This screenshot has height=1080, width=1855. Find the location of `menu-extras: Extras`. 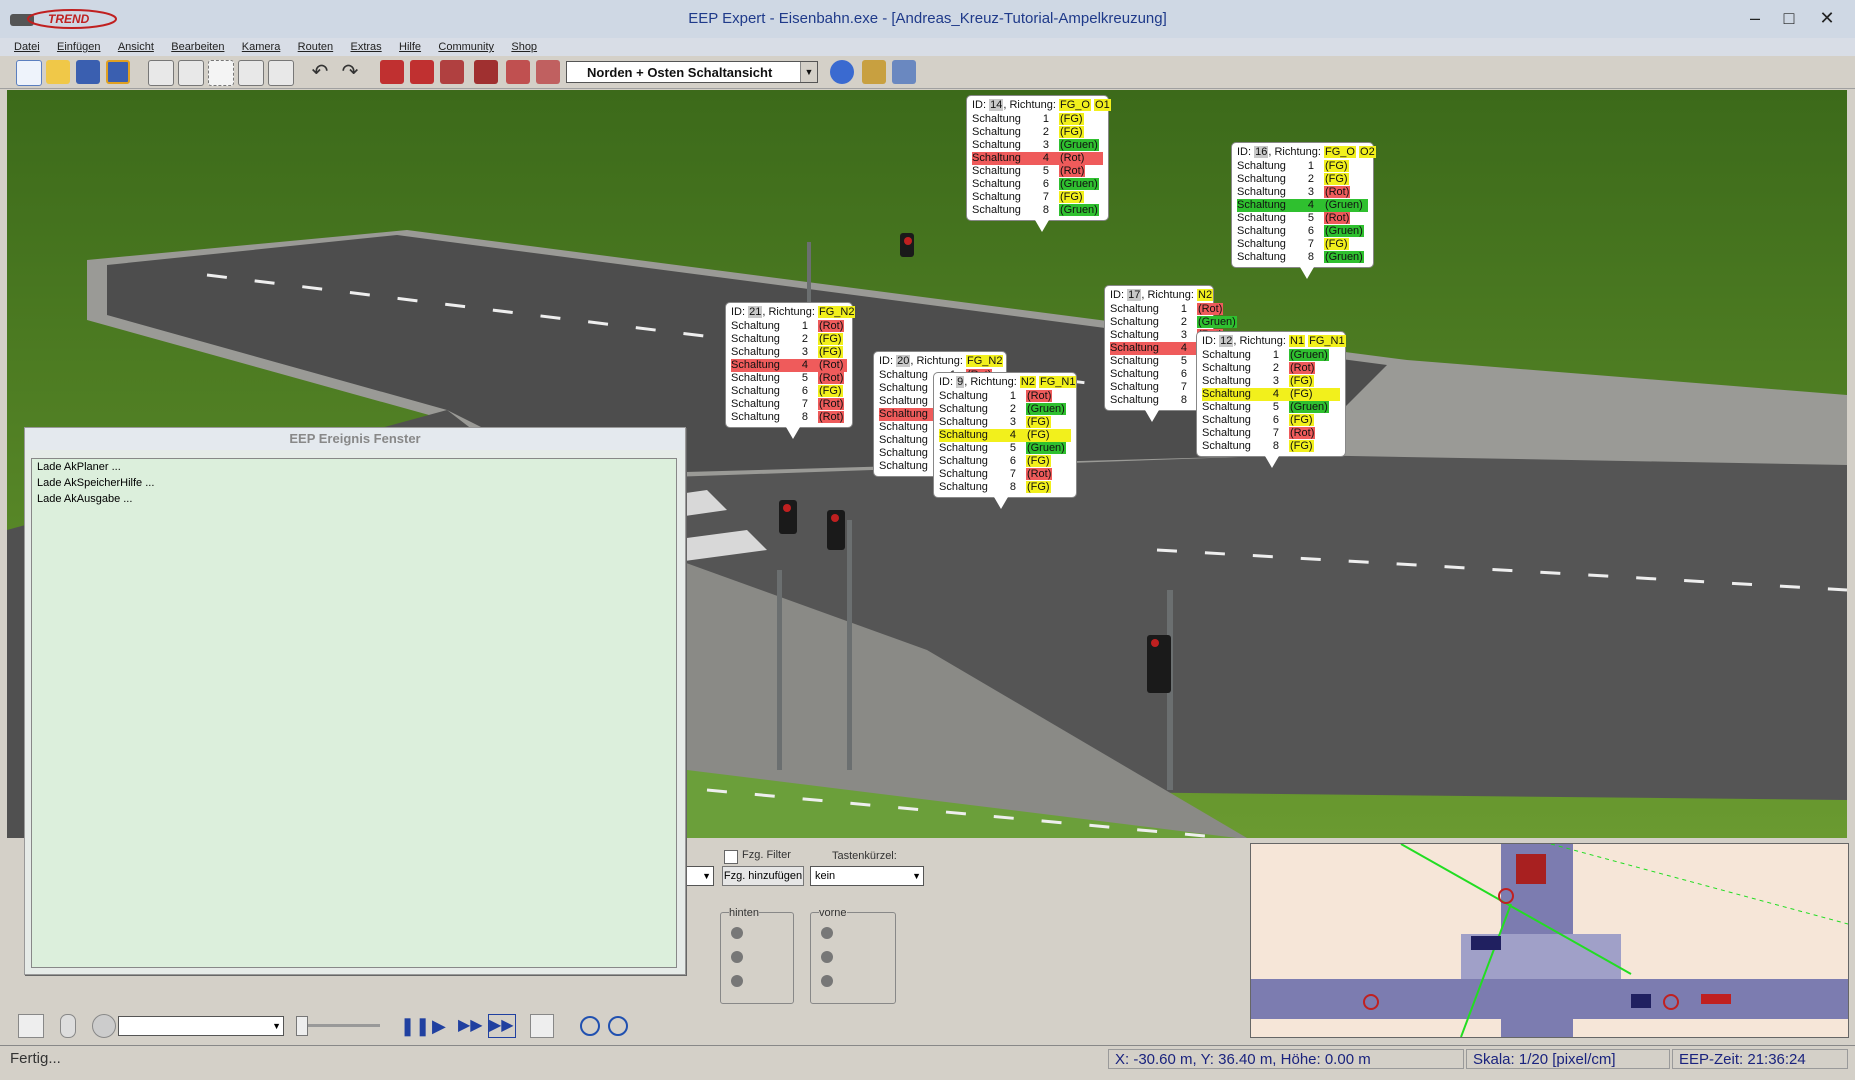

menu-extras: Extras is located at coordinates (366, 47).